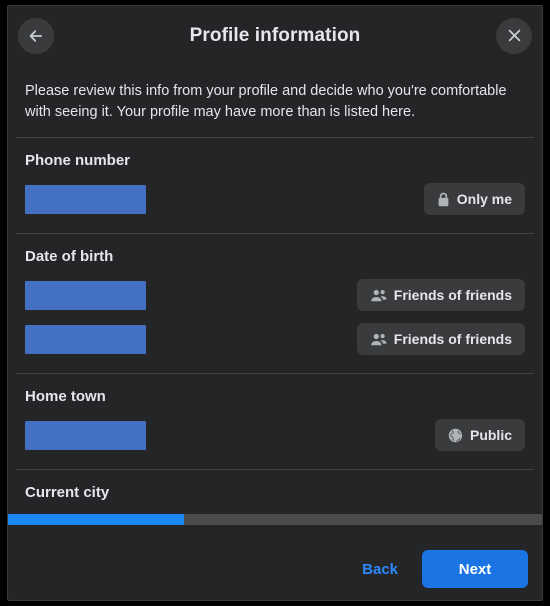 Image resolution: width=550 pixels, height=606 pixels. Describe the element at coordinates (67, 492) in the screenshot. I see `section-title: Current city` at that location.